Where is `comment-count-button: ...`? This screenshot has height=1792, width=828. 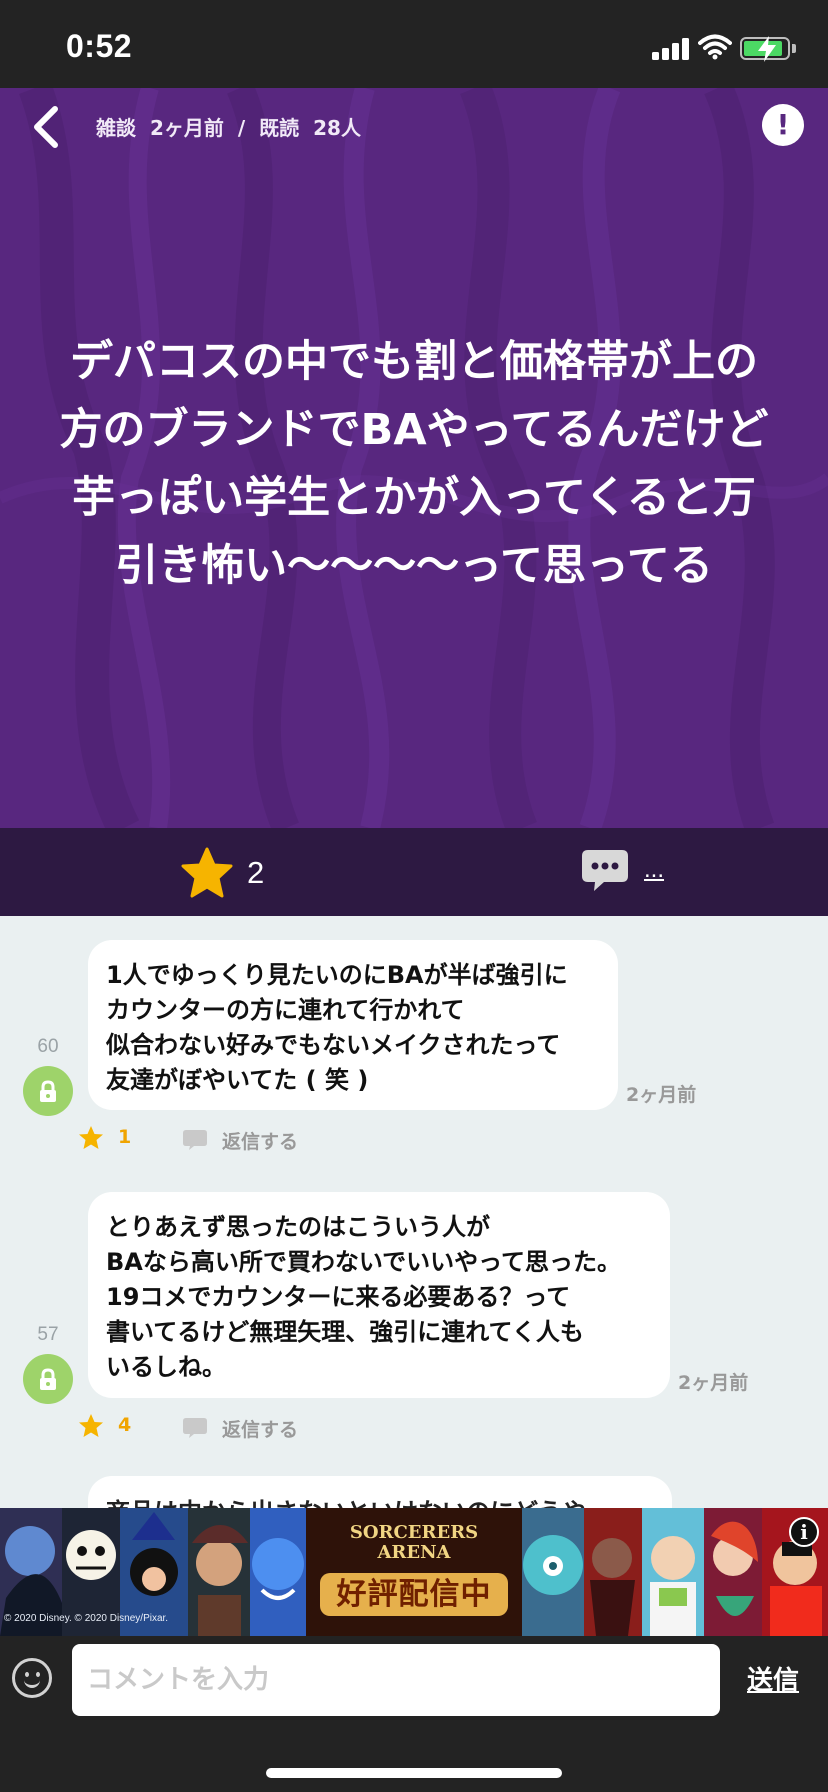 comment-count-button: ... is located at coordinates (630, 873).